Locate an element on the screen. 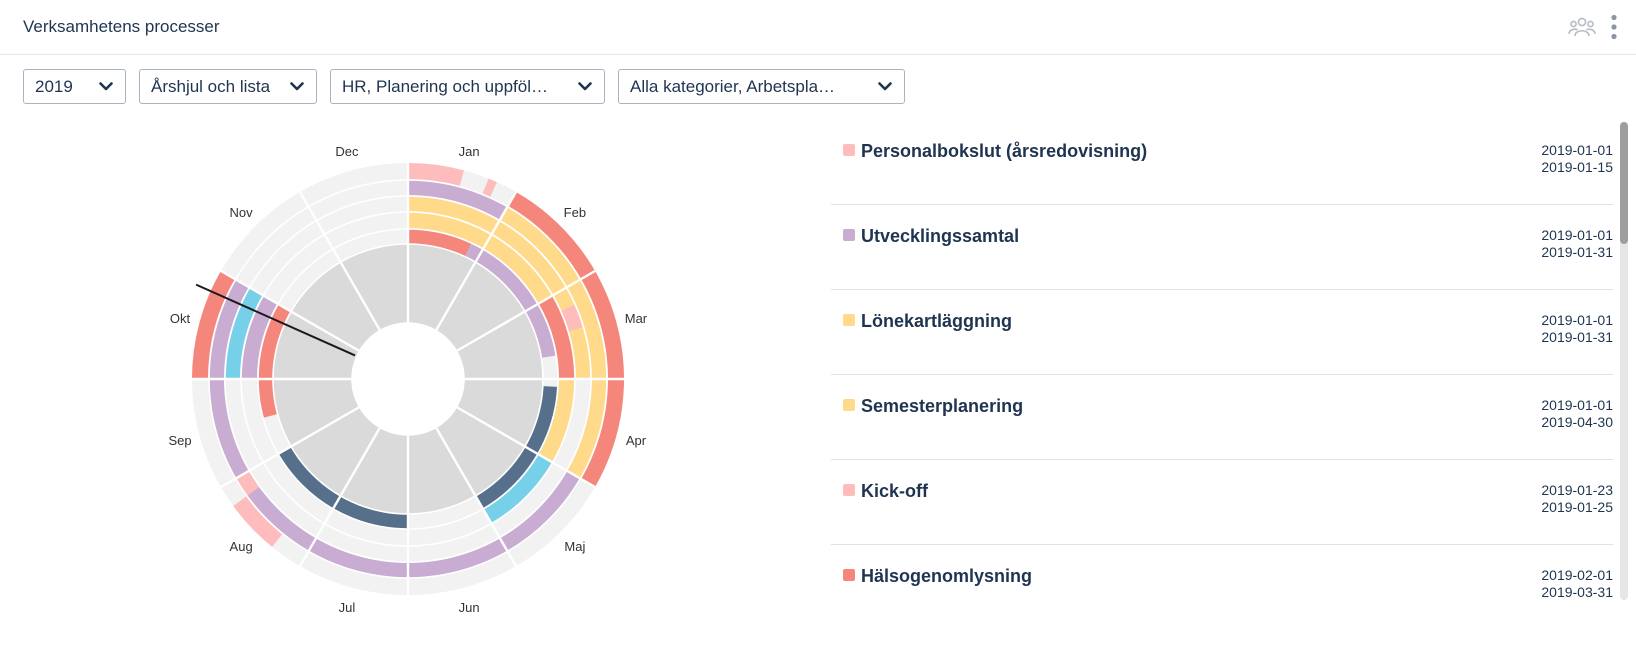 The height and width of the screenshot is (672, 1636). view-select: Årshjul och lista is located at coordinates (228, 86).